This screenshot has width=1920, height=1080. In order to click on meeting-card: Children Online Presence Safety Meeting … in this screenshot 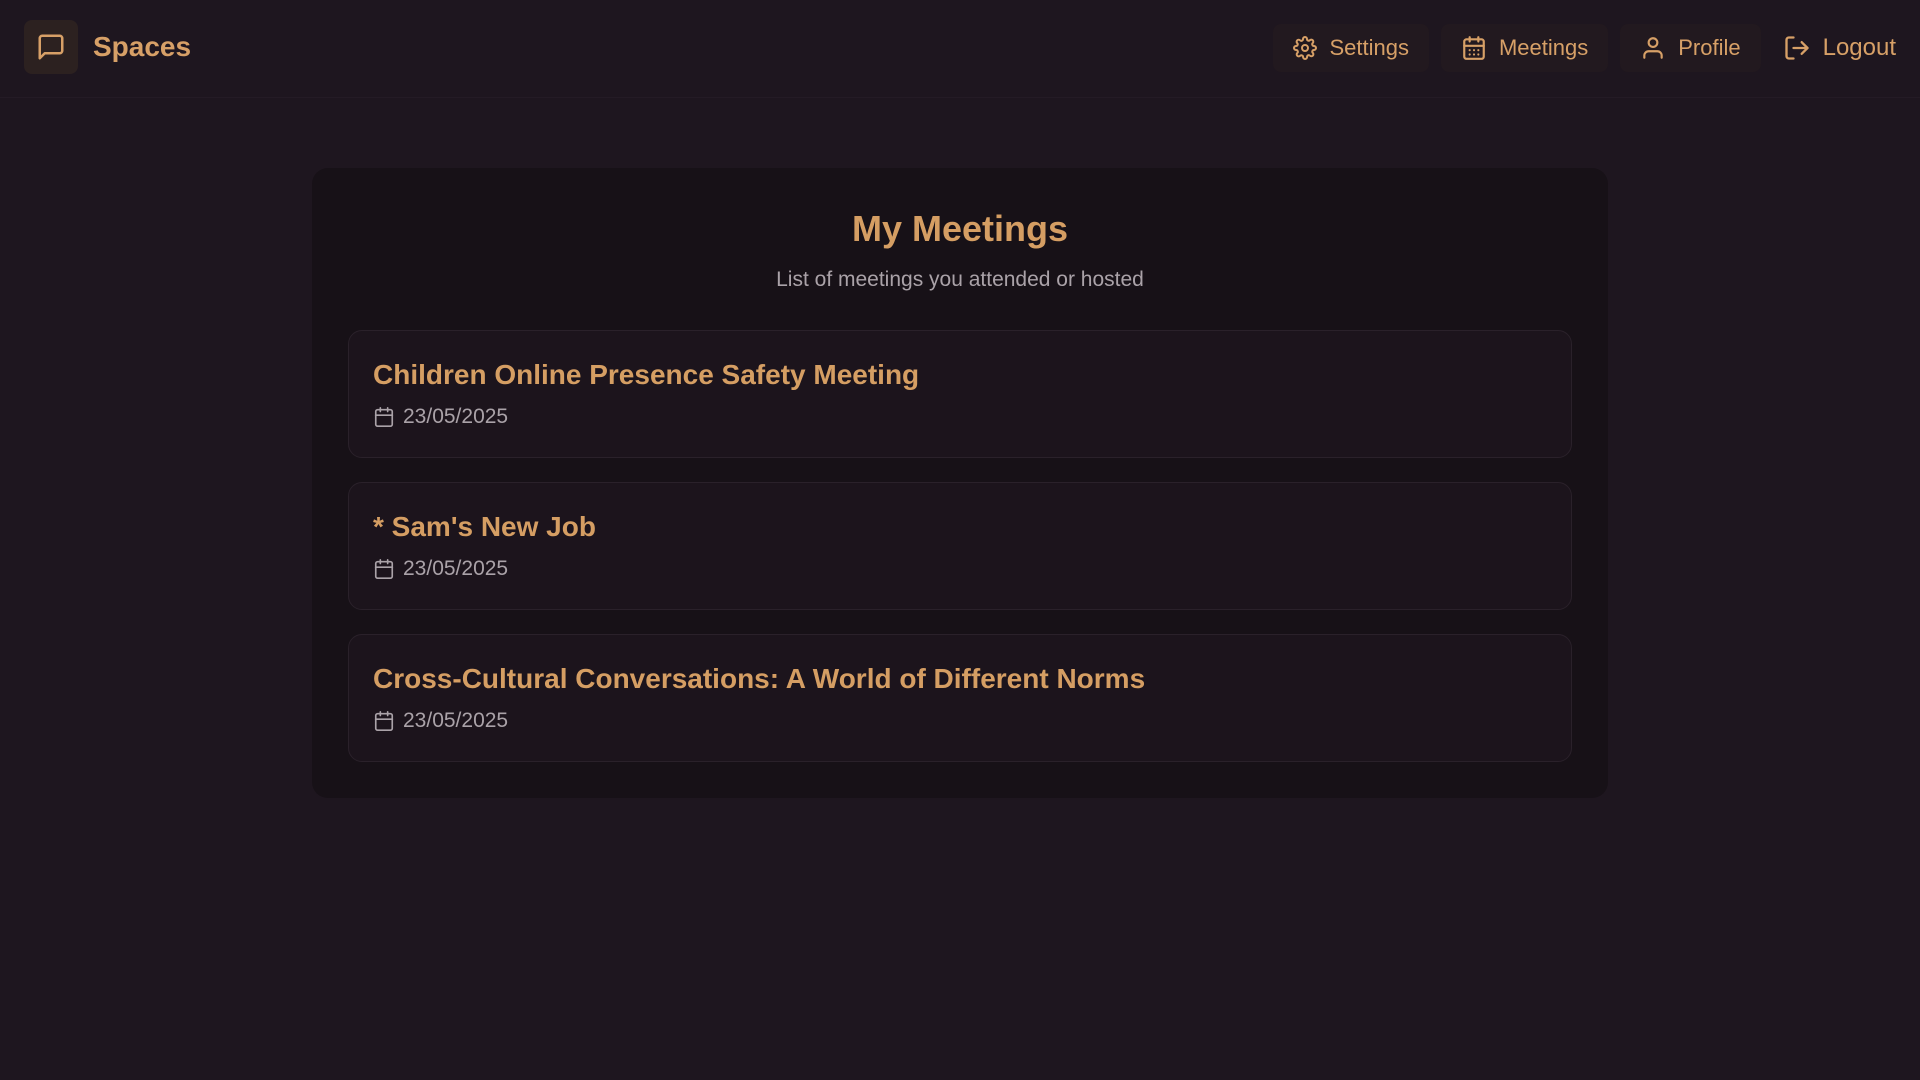, I will do `click(960, 394)`.